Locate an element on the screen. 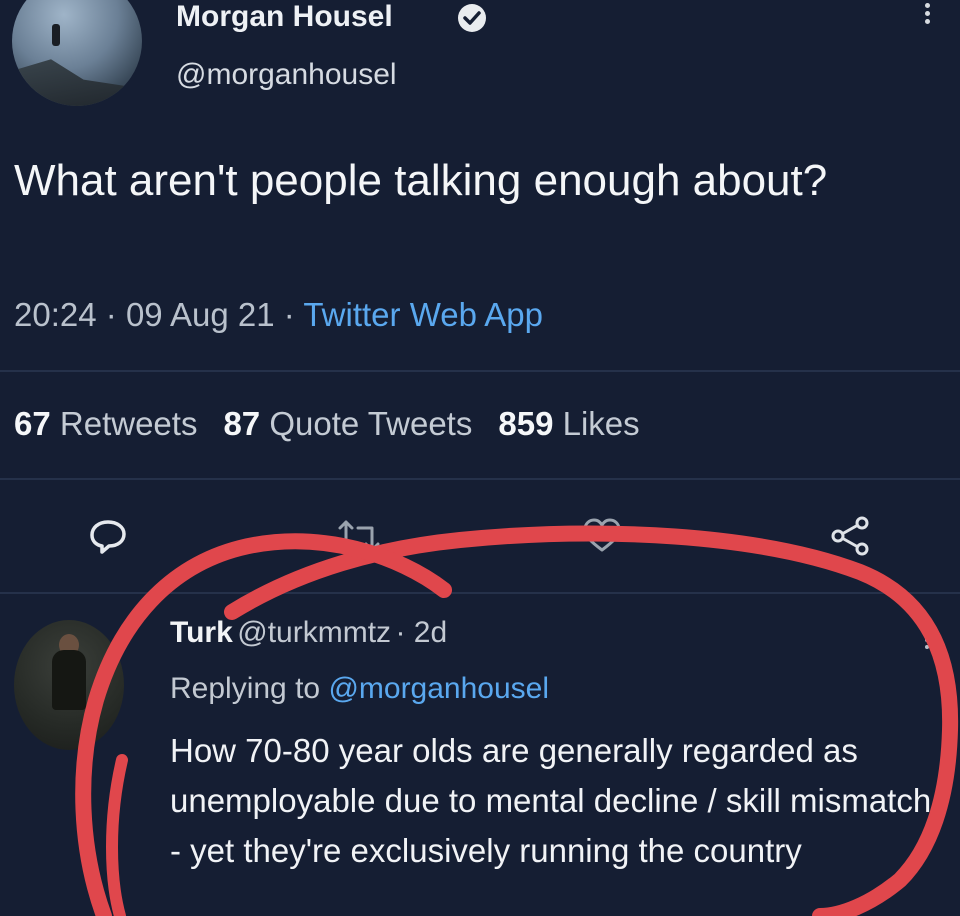 This screenshot has height=916, width=960. tweet-date: 09 Aug 21 is located at coordinates (200, 314).